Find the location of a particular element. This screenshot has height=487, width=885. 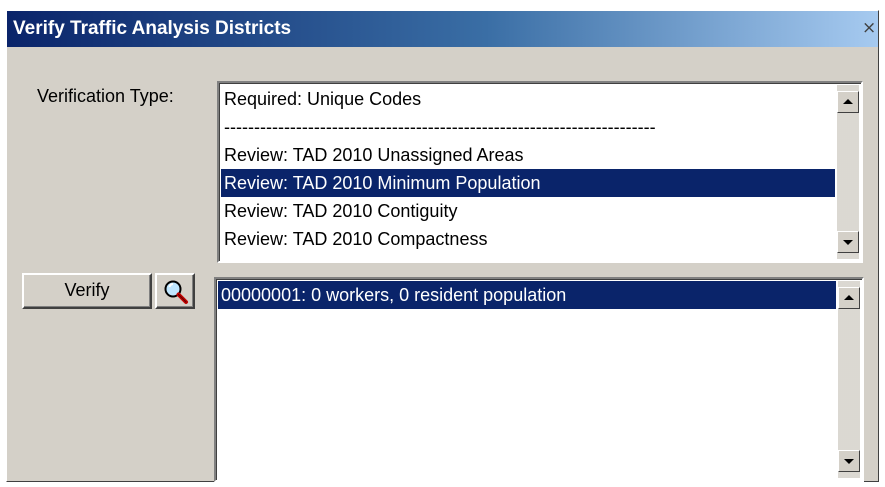

verification-list-scrollbar is located at coordinates (848, 172).